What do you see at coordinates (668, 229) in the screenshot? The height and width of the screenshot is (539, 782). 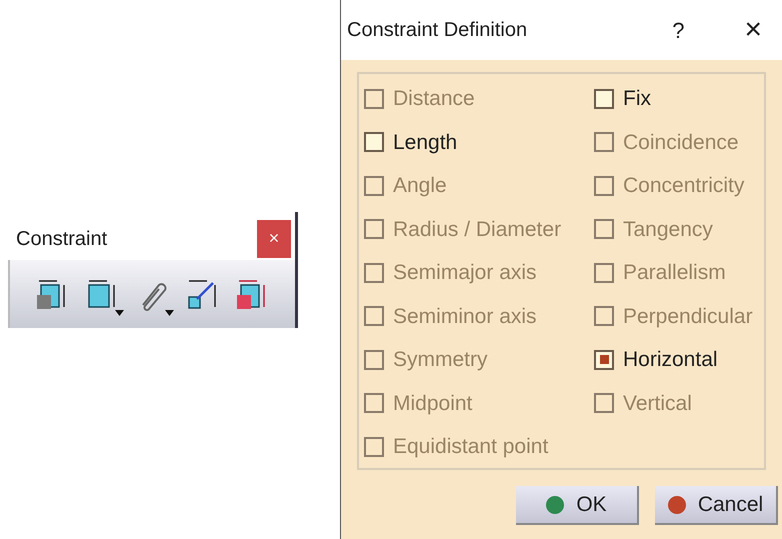 I see `checkbox-label: Tangency` at bounding box center [668, 229].